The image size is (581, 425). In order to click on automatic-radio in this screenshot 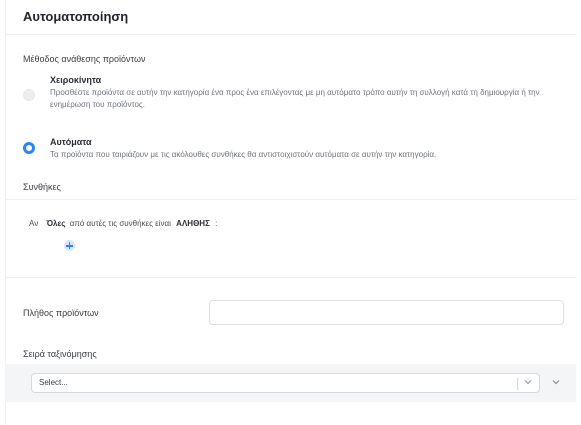, I will do `click(29, 148)`.